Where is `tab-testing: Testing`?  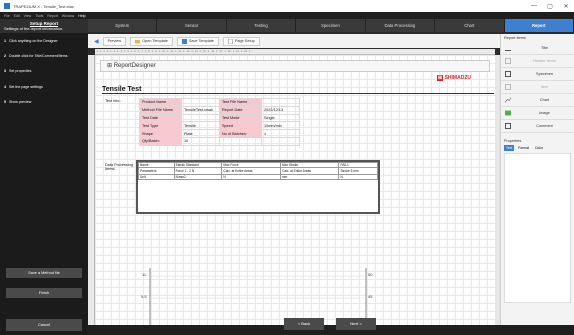 tab-testing: Testing is located at coordinates (261, 25).